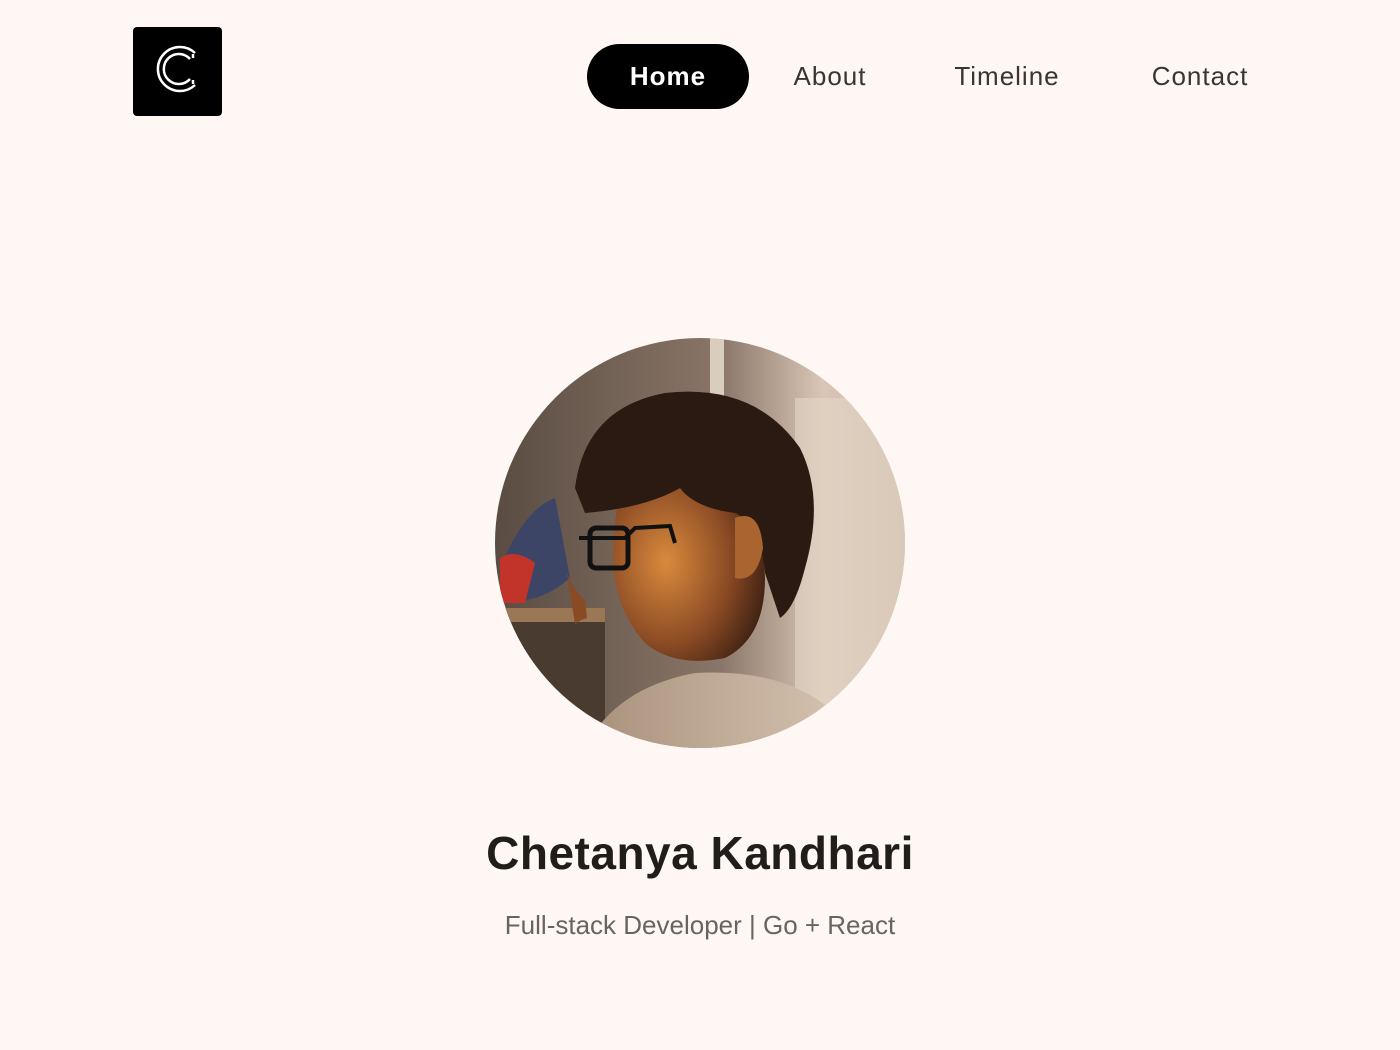 The image size is (1400, 1050). Describe the element at coordinates (700, 543) in the screenshot. I see `profile-photo` at that location.